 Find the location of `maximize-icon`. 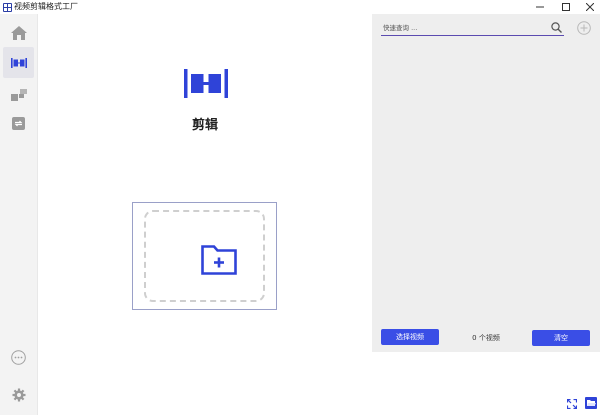

maximize-icon is located at coordinates (566, 7).